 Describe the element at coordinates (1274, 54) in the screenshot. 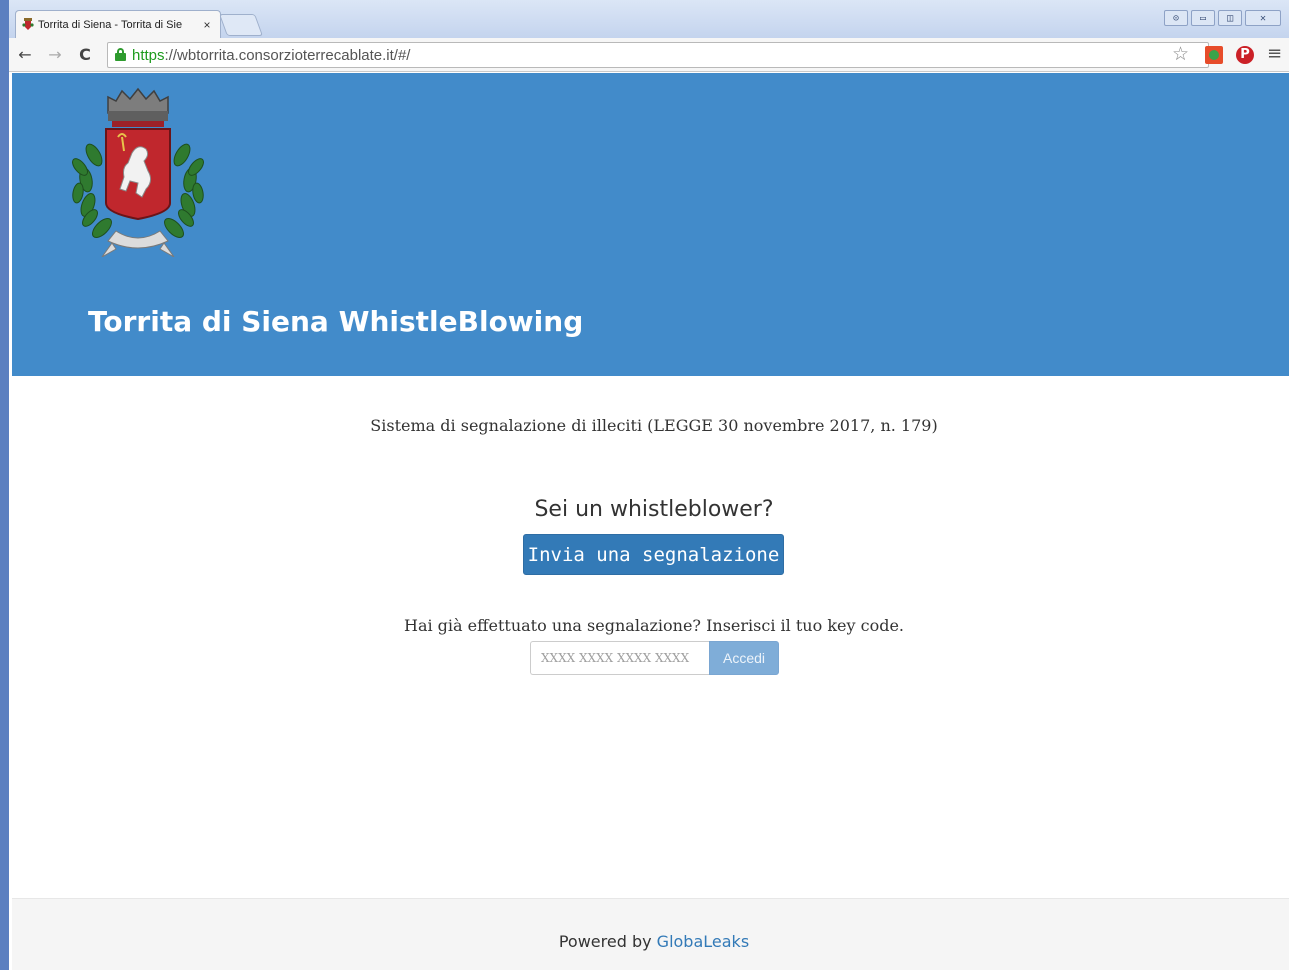

I see `browser-menu-icon: ≡` at that location.